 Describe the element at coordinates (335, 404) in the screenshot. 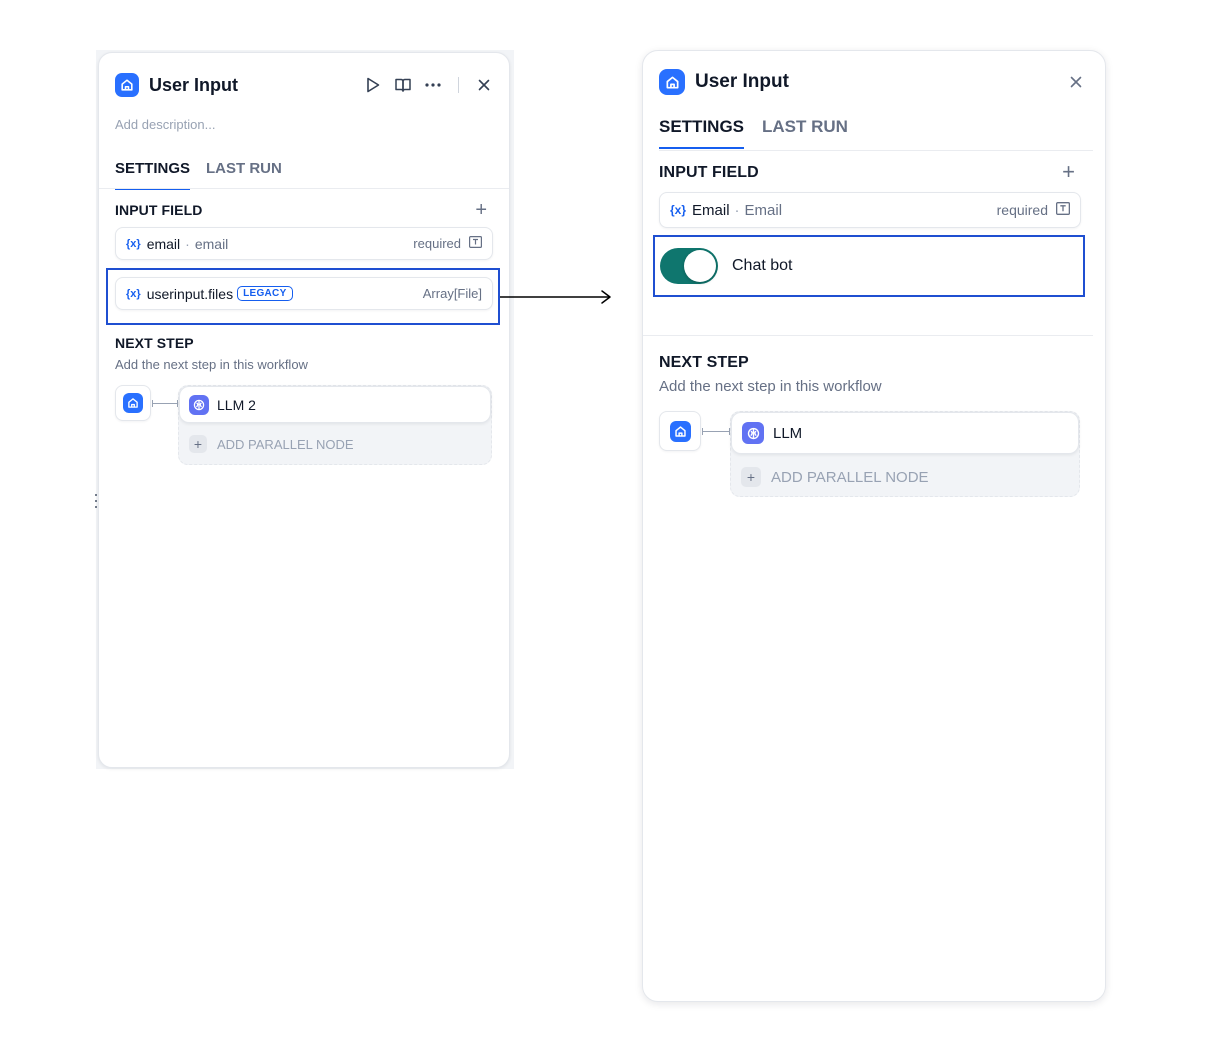

I see `llm-node-card: LLM 2` at that location.